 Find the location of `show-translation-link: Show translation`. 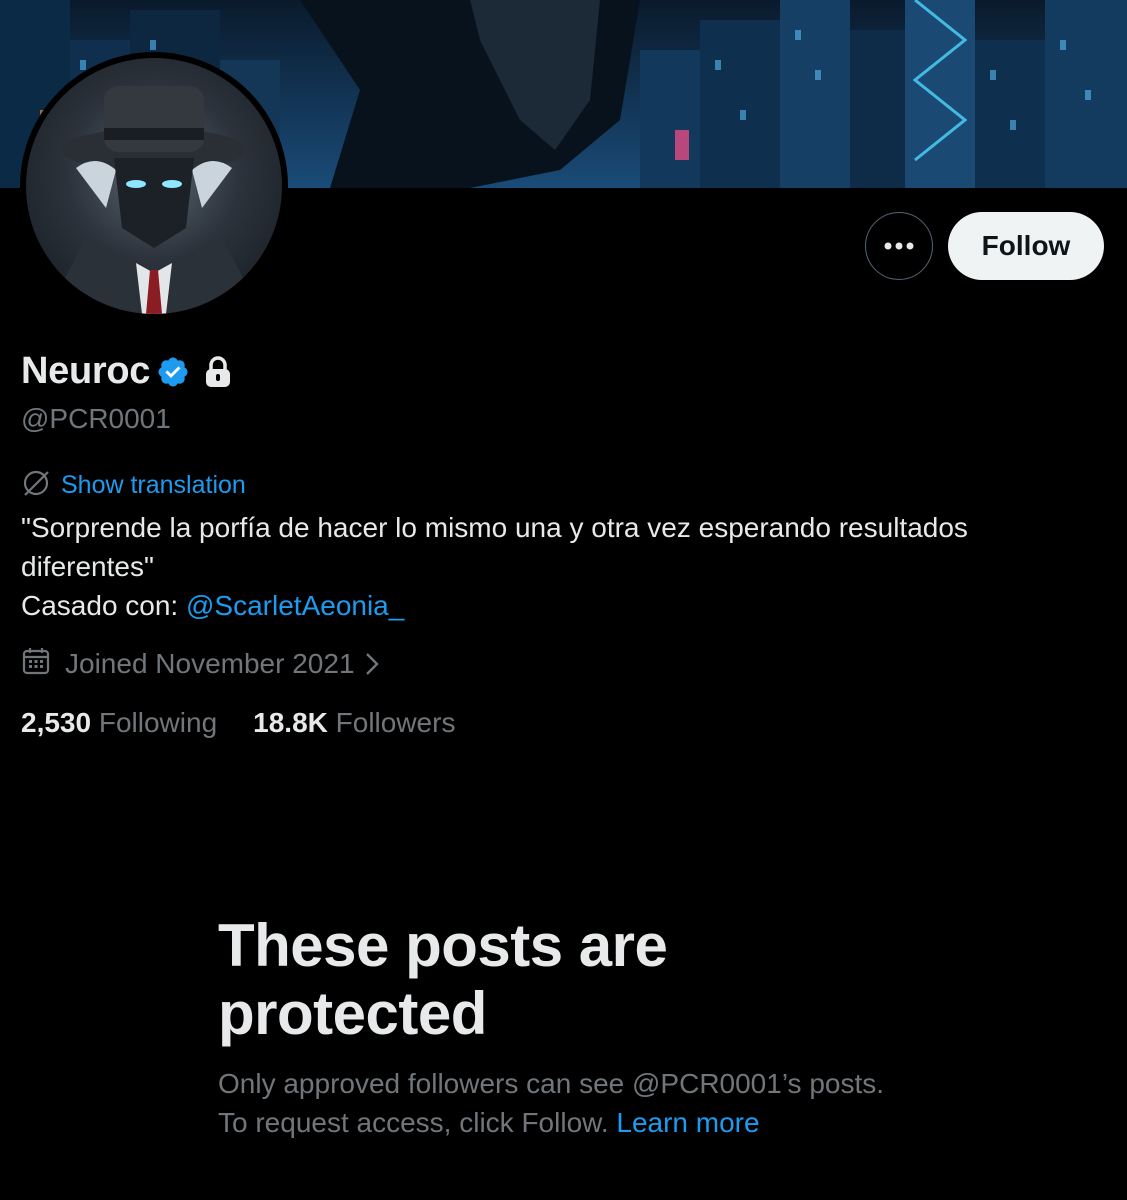

show-translation-link: Show translation is located at coordinates (153, 485).